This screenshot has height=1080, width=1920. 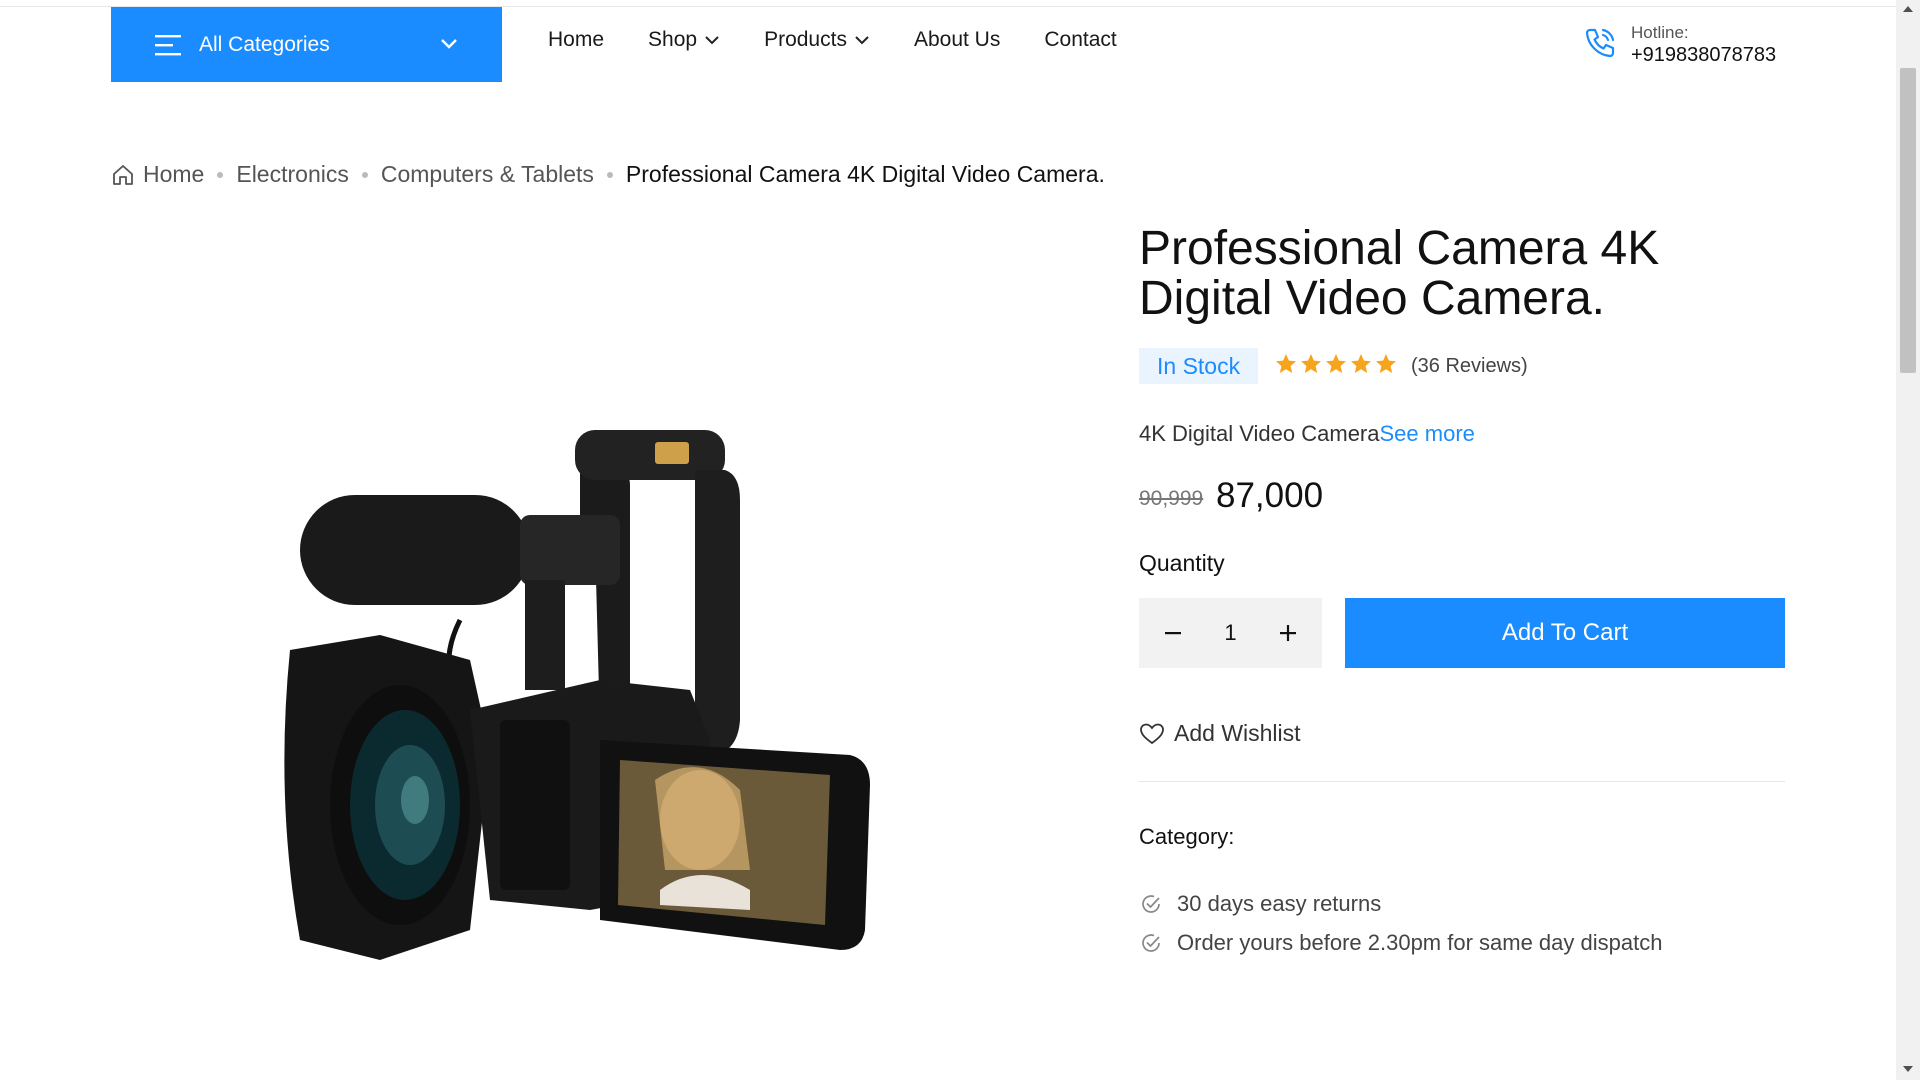 I want to click on quantity-label: Quantity, so click(x=1182, y=563).